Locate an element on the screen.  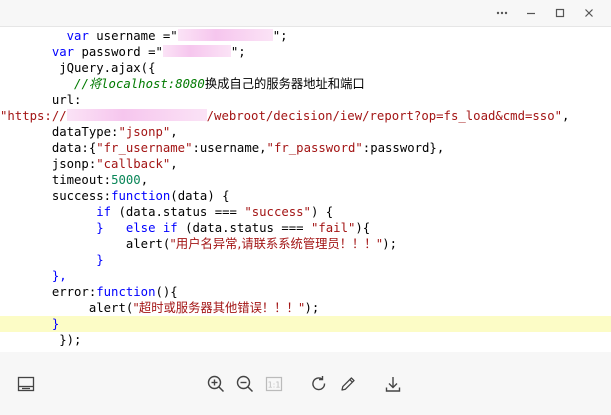
code-line: alert("超时或服务器其他错误！！！"); is located at coordinates (305, 308).